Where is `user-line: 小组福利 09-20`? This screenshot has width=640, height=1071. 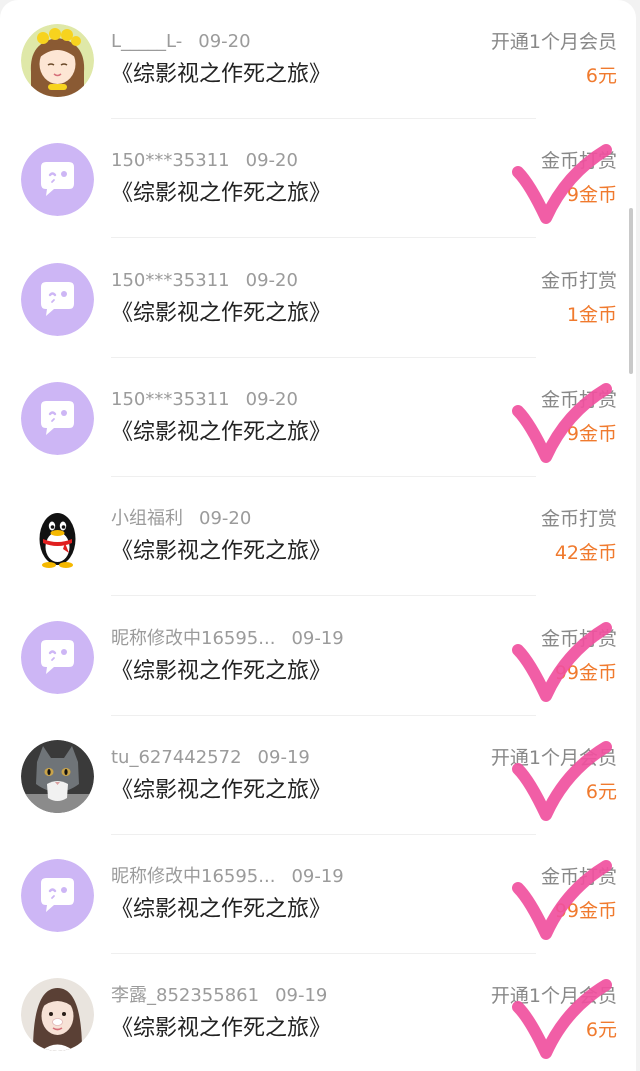
user-line: 小组福利 09-20 is located at coordinates (181, 519).